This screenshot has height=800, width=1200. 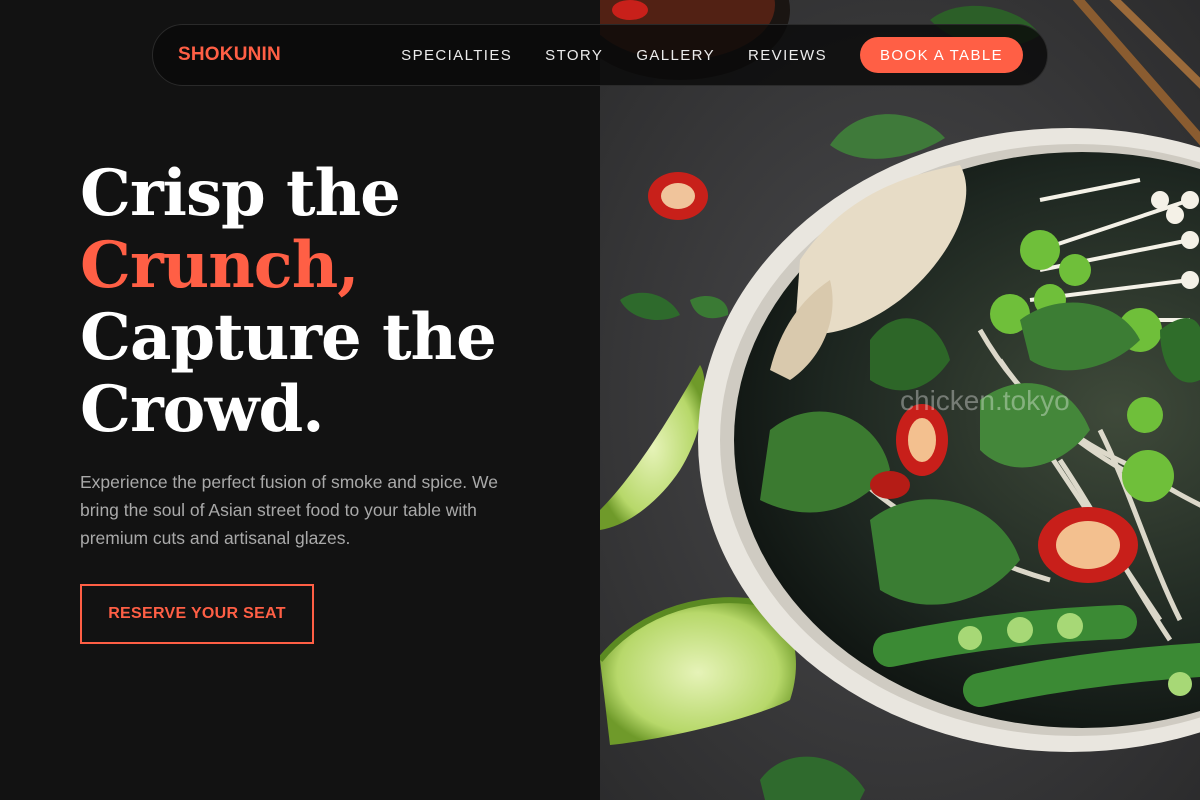 What do you see at coordinates (456, 55) in the screenshot?
I see `nav-link-specialties: SPECIALTIES` at bounding box center [456, 55].